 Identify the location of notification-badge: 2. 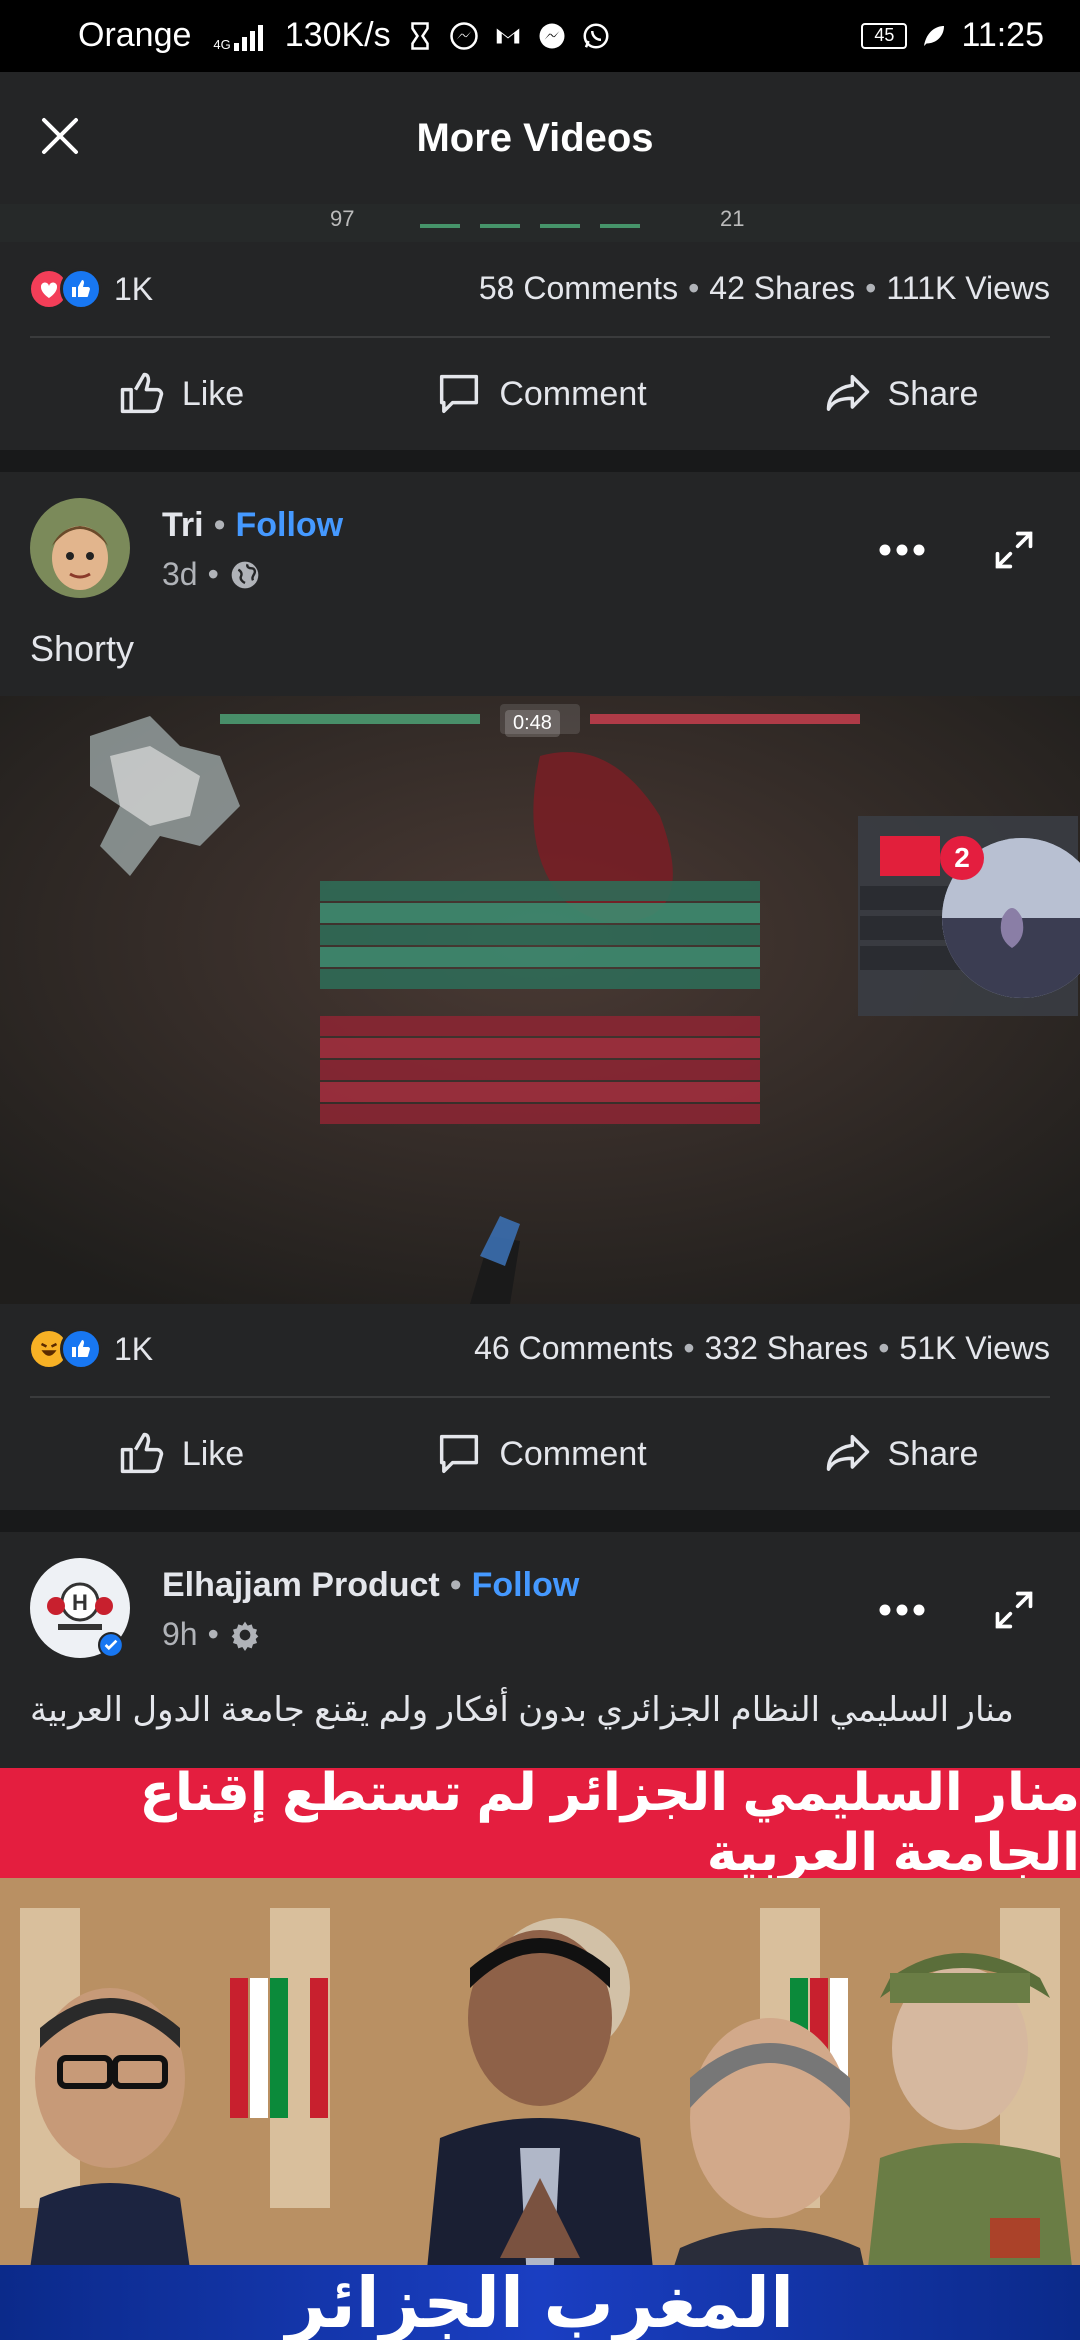
(962, 858).